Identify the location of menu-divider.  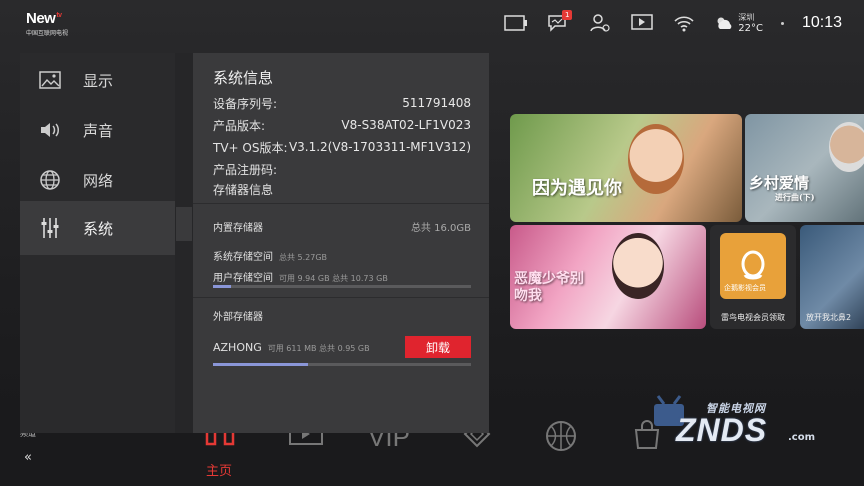
(184, 243).